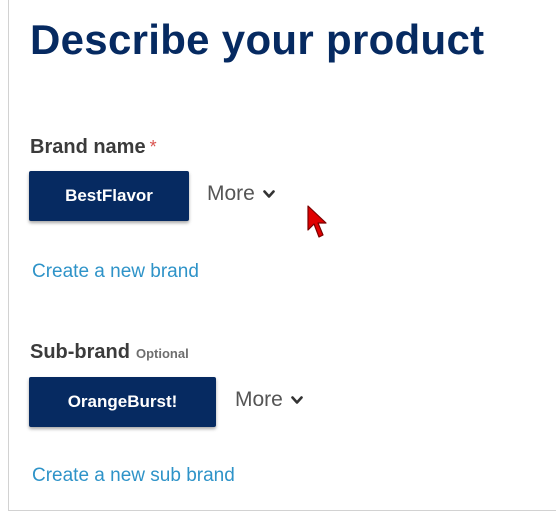  I want to click on brand-more-label: More, so click(231, 193).